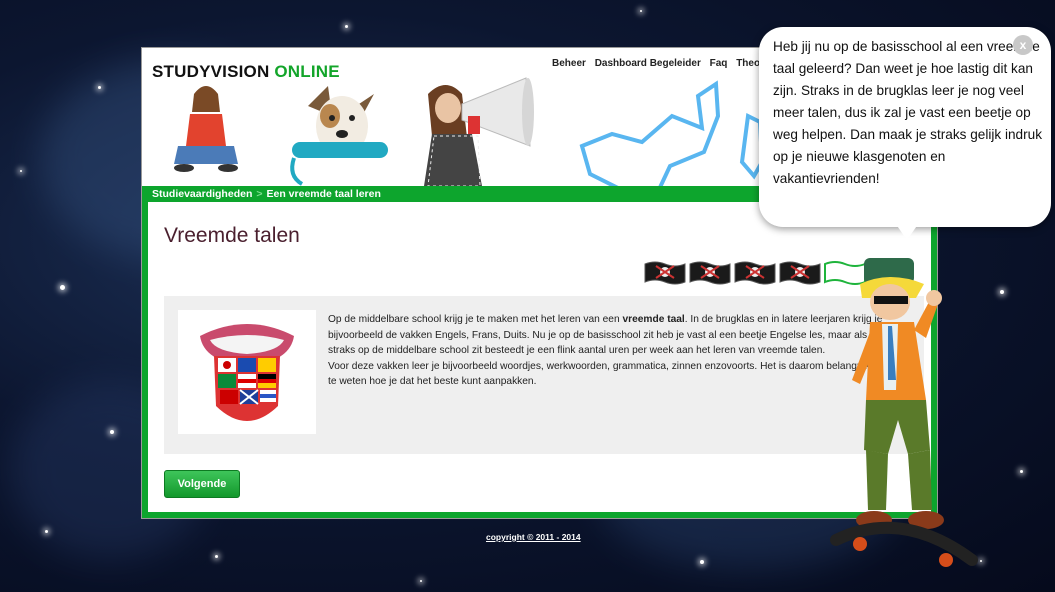 The height and width of the screenshot is (592, 1055). What do you see at coordinates (232, 235) in the screenshot?
I see `page-title: Vreemde talen` at bounding box center [232, 235].